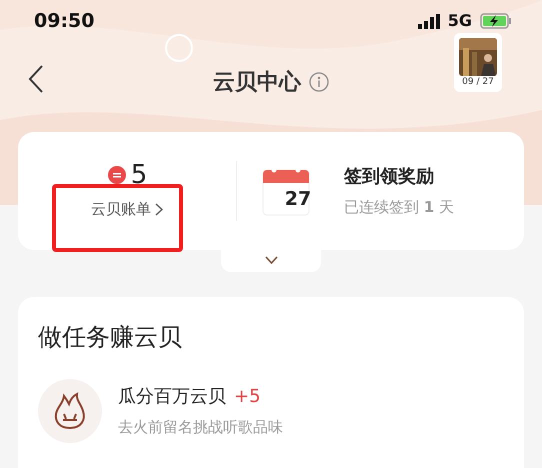 The image size is (542, 468). I want to click on calendar-date: 09 / 27, so click(478, 82).